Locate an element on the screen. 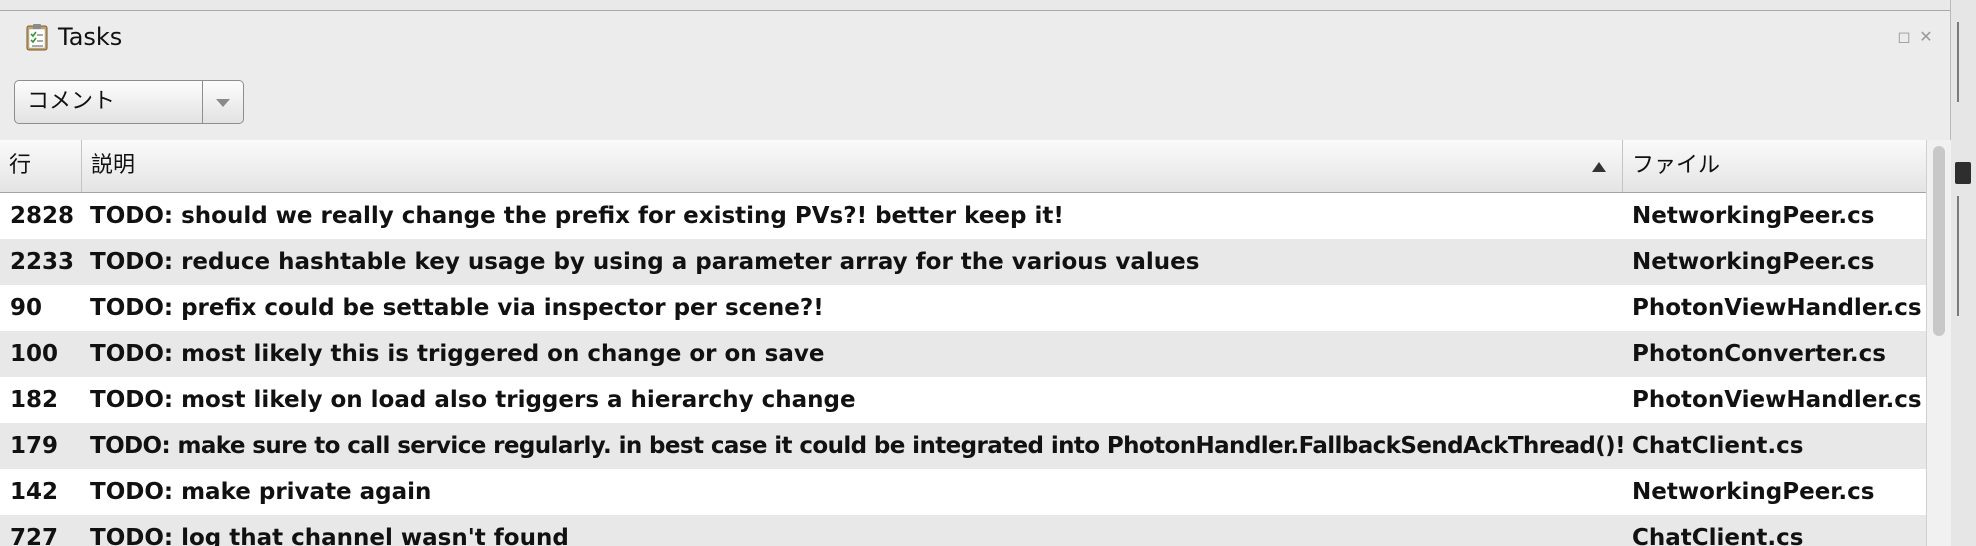 The width and height of the screenshot is (1976, 546). description-cell: TODO: make private again is located at coordinates (261, 492).